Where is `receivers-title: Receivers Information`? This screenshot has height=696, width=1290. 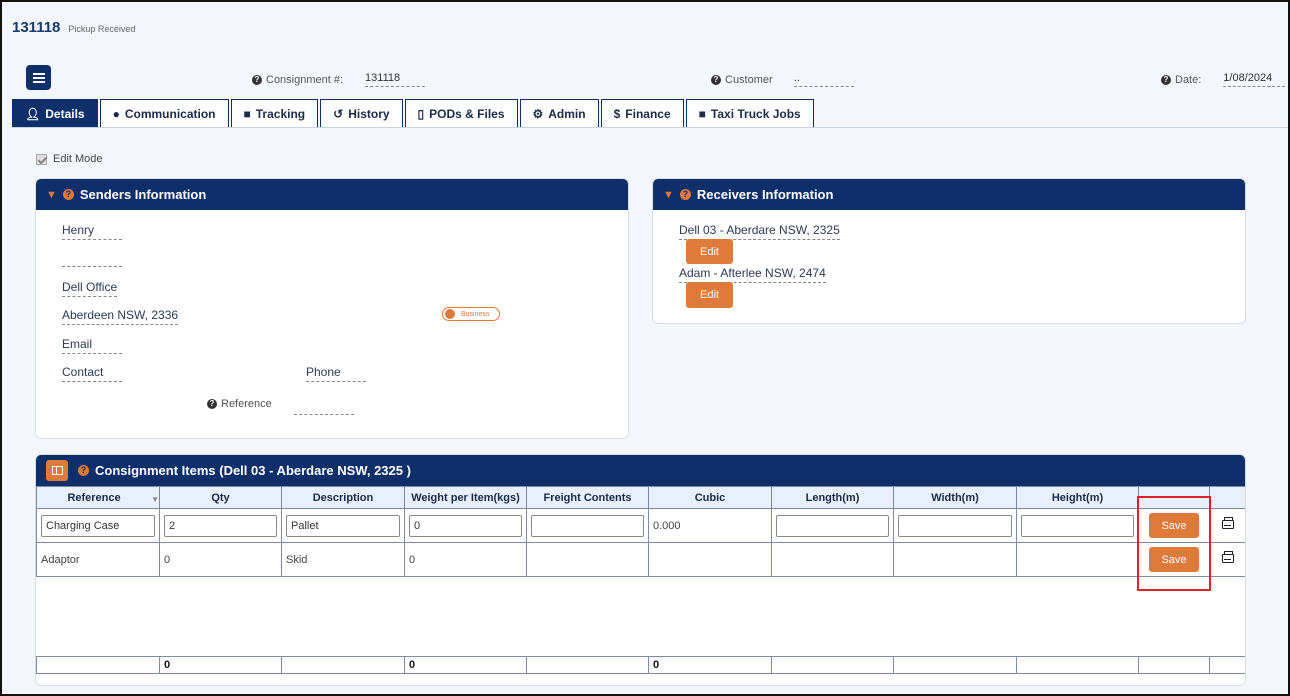
receivers-title: Receivers Information is located at coordinates (765, 194).